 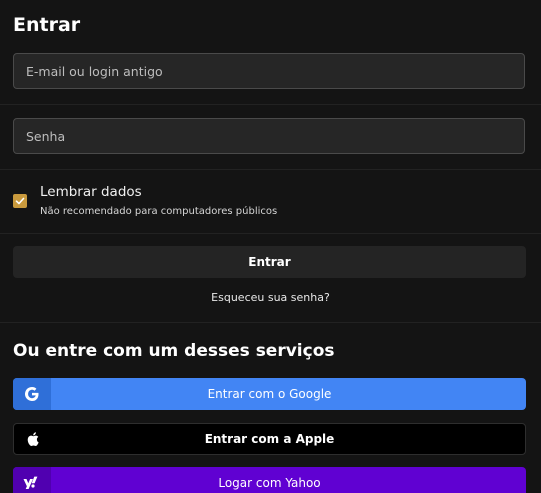 I want to click on google-login-label: Entrar com o Google, so click(x=269, y=394).